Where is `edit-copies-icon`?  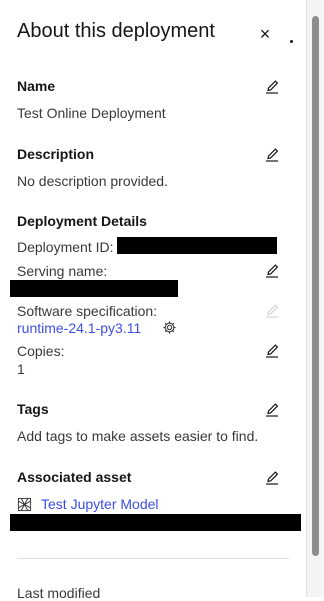 edit-copies-icon is located at coordinates (272, 351).